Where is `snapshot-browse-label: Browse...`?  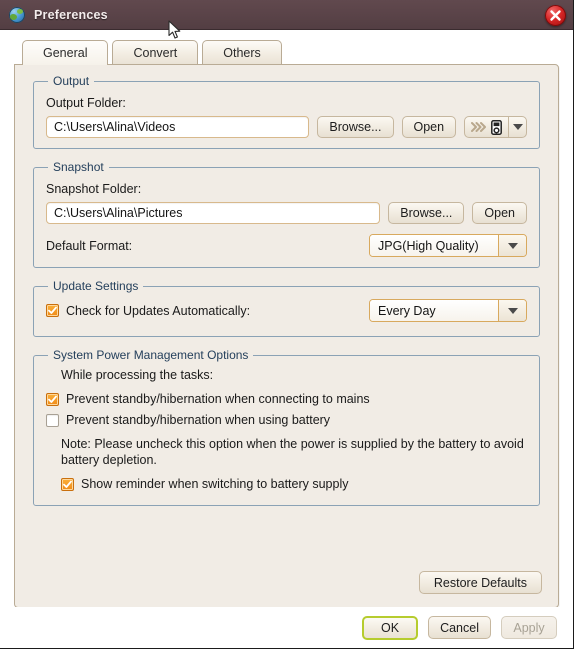
snapshot-browse-label: Browse... is located at coordinates (426, 213).